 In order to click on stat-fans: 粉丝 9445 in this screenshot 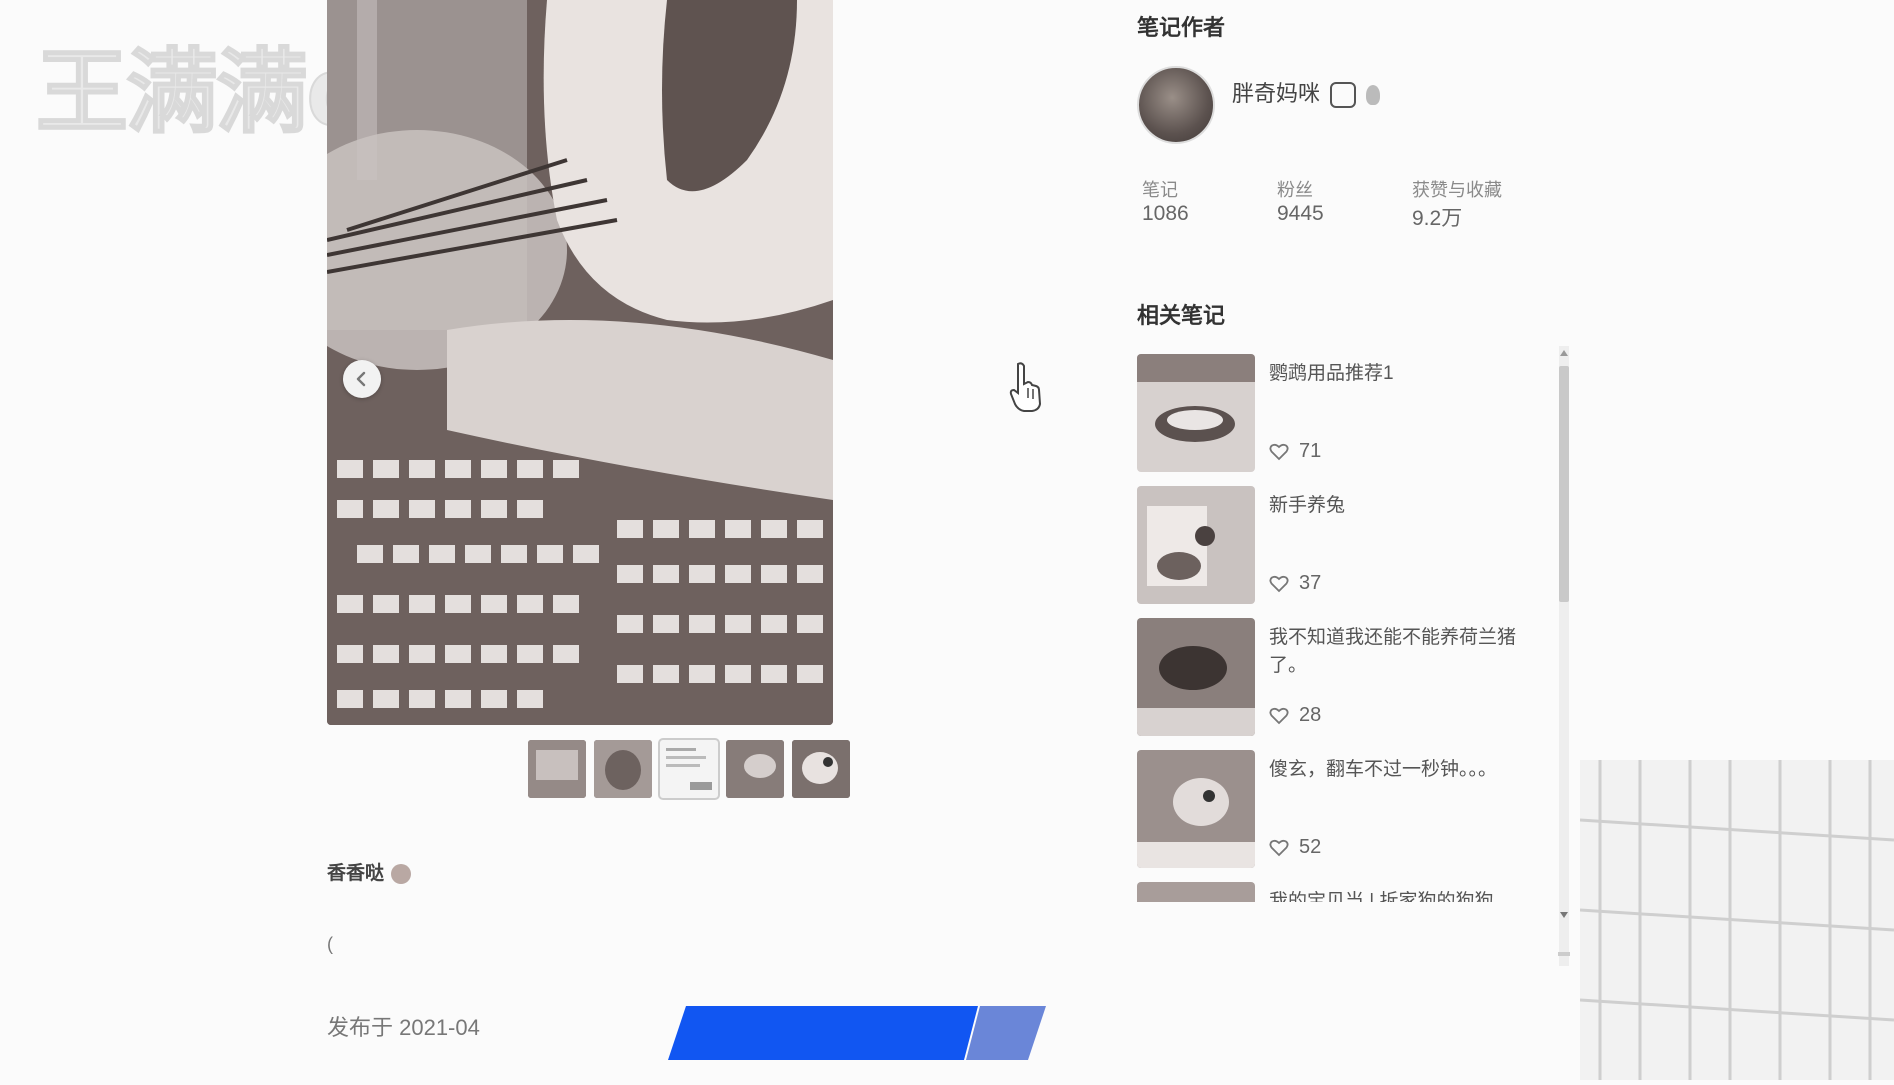, I will do `click(1300, 201)`.